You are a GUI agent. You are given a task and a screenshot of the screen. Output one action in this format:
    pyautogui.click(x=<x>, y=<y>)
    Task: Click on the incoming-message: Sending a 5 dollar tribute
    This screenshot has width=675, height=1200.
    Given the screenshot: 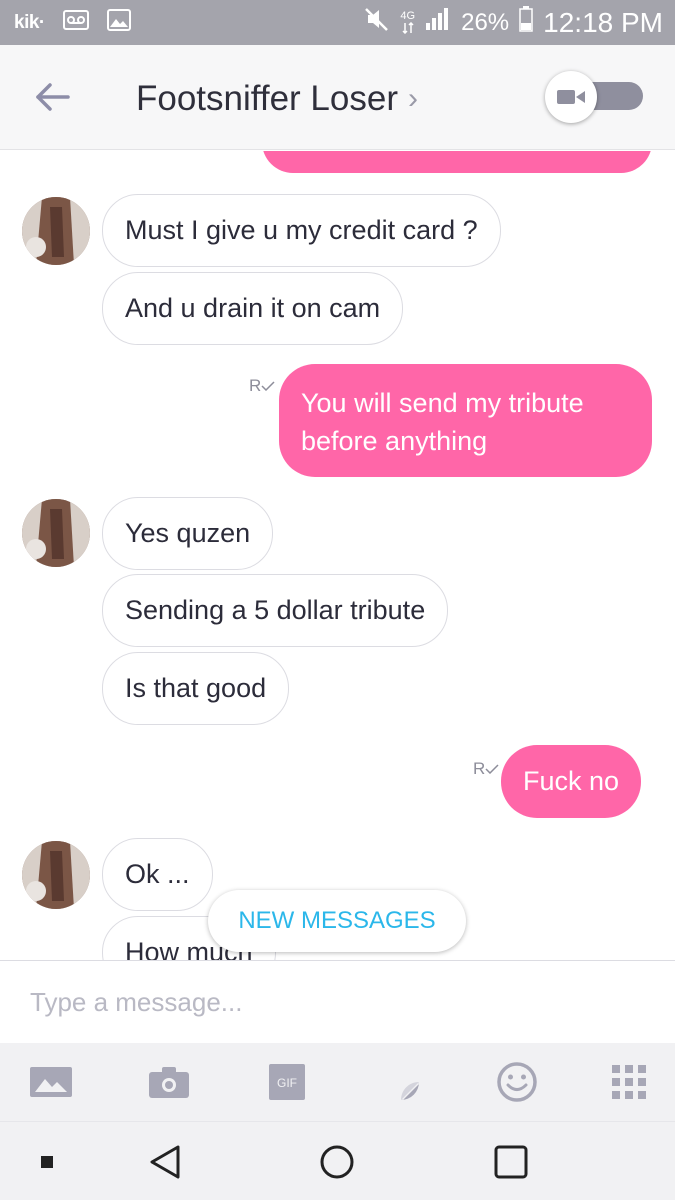 What is the action you would take?
    pyautogui.click(x=275, y=610)
    